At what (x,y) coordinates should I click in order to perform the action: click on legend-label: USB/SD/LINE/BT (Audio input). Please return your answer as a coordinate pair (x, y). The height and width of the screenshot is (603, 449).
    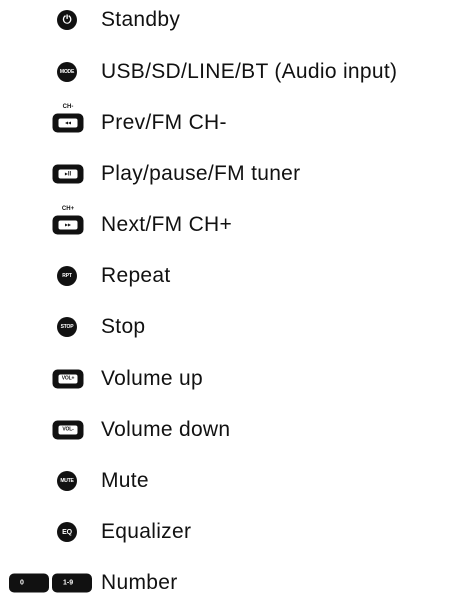
    Looking at the image, I should click on (249, 71).